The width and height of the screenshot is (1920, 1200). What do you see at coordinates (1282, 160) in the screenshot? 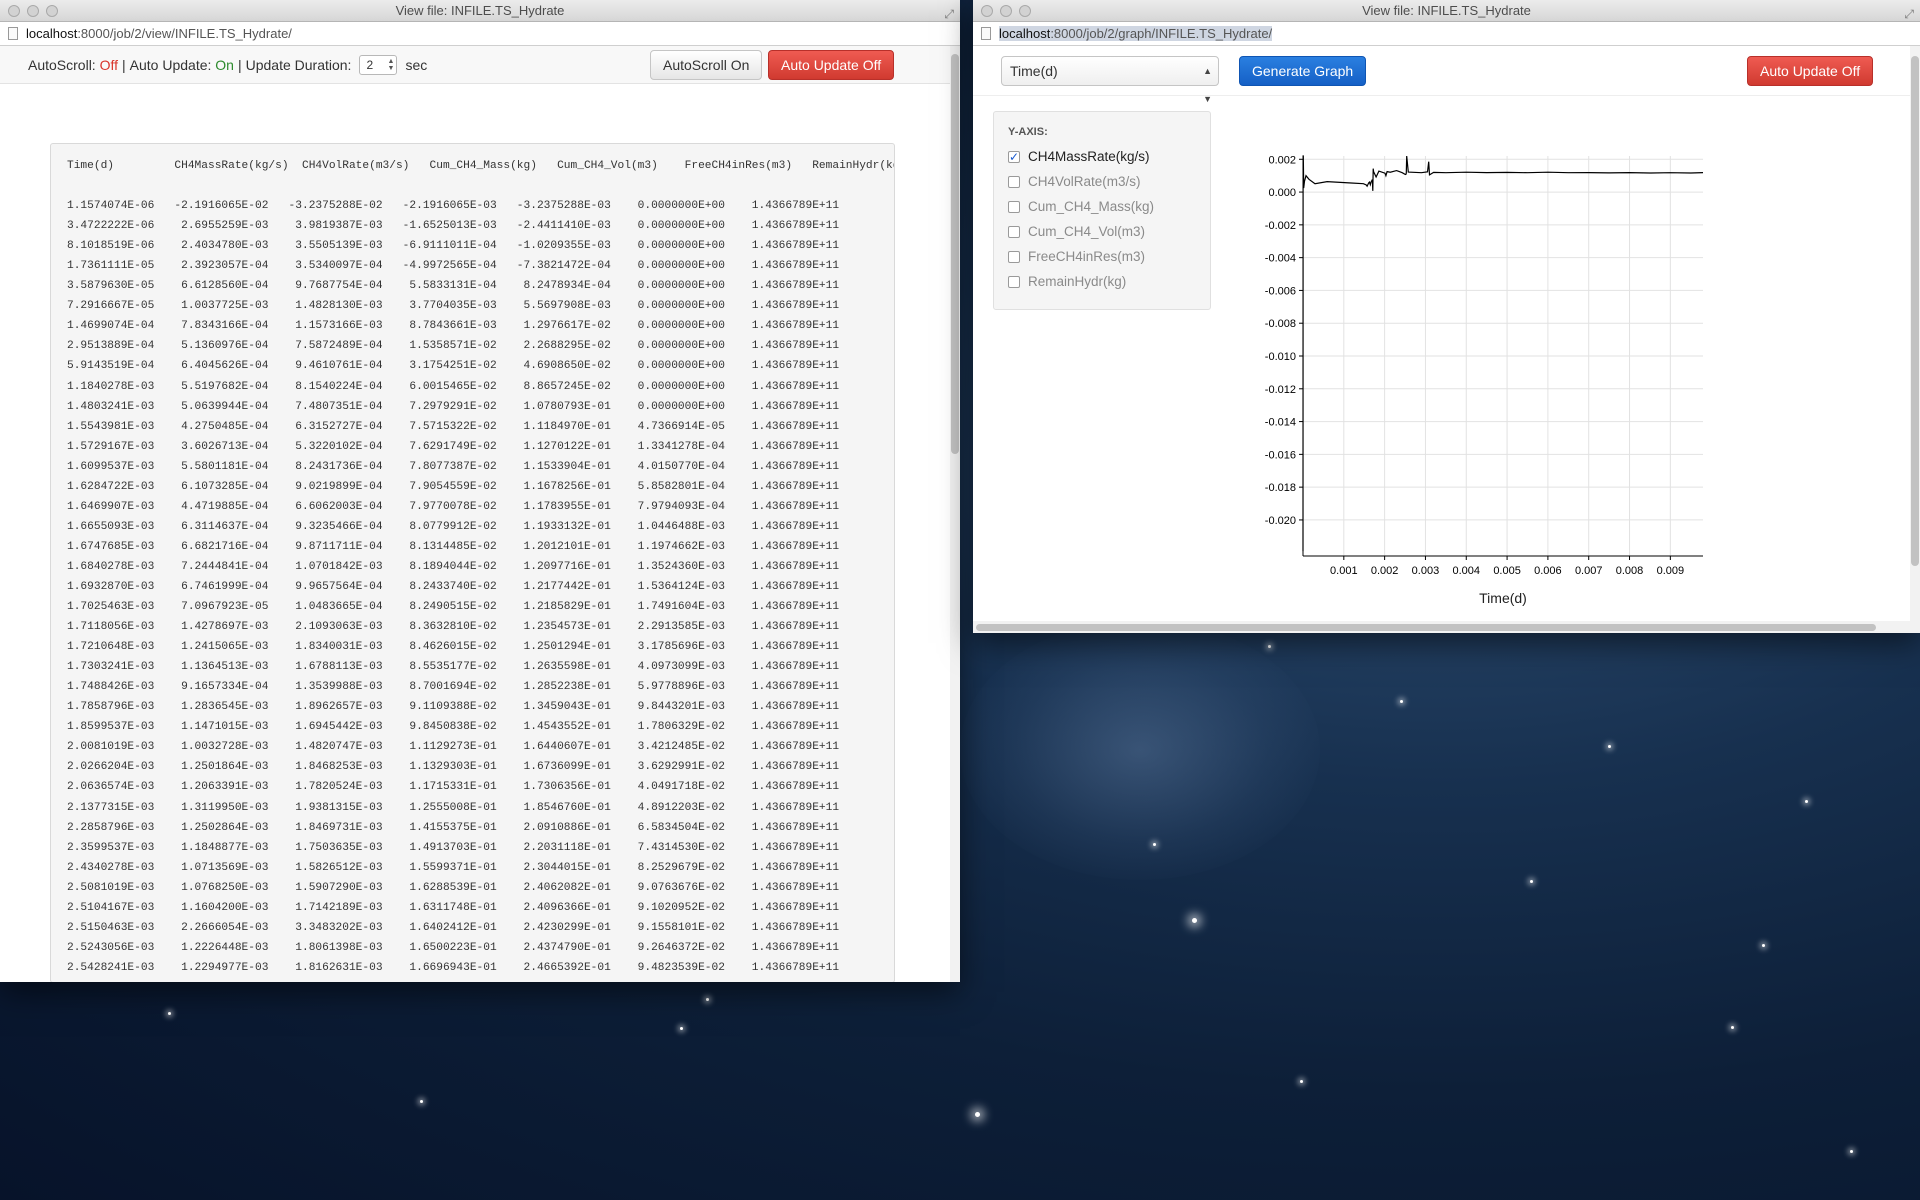
I see `y-tick-label: 0.002` at bounding box center [1282, 160].